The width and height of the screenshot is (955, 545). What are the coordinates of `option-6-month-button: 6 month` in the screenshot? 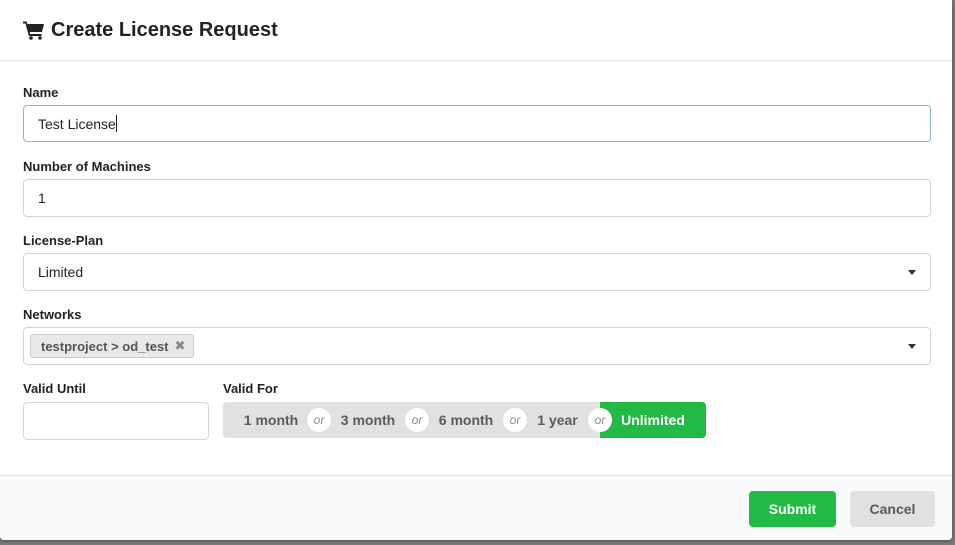 It's located at (466, 420).